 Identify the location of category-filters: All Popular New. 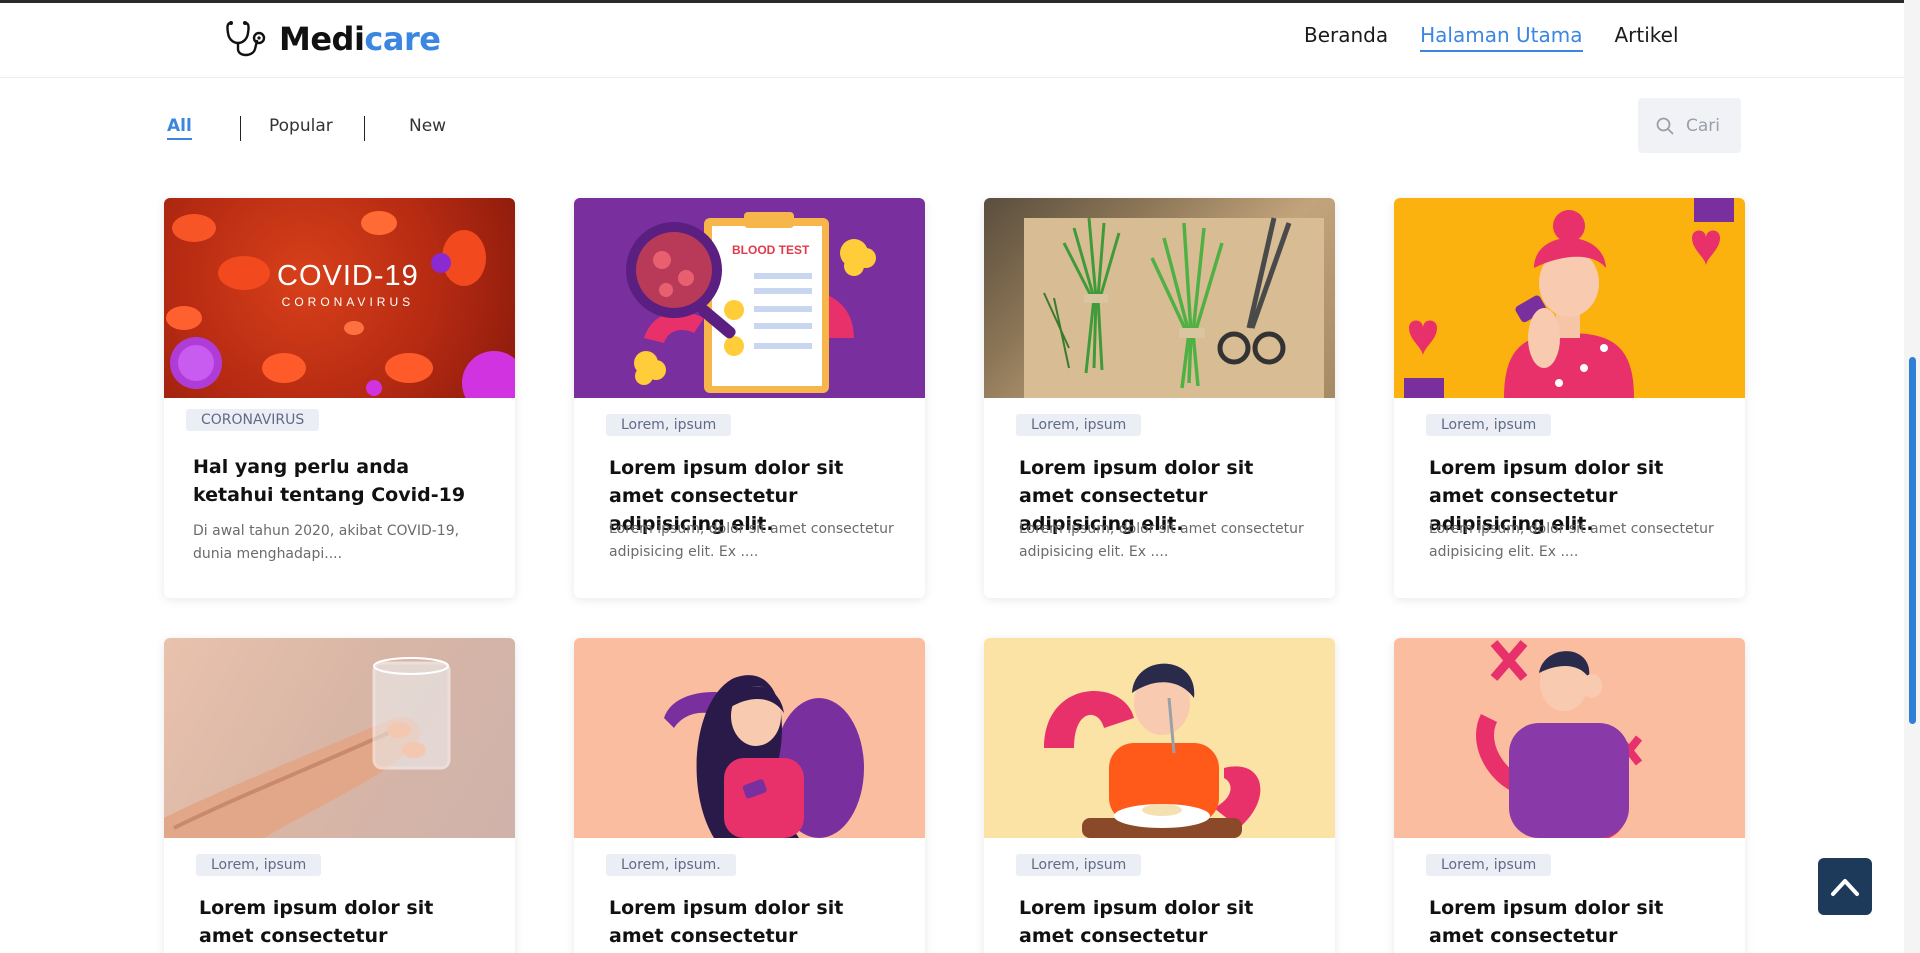
(367, 128).